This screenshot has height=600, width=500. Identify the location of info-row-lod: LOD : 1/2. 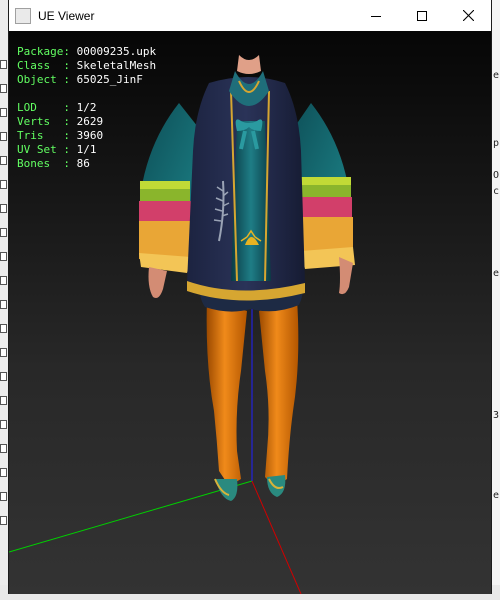
(86, 108).